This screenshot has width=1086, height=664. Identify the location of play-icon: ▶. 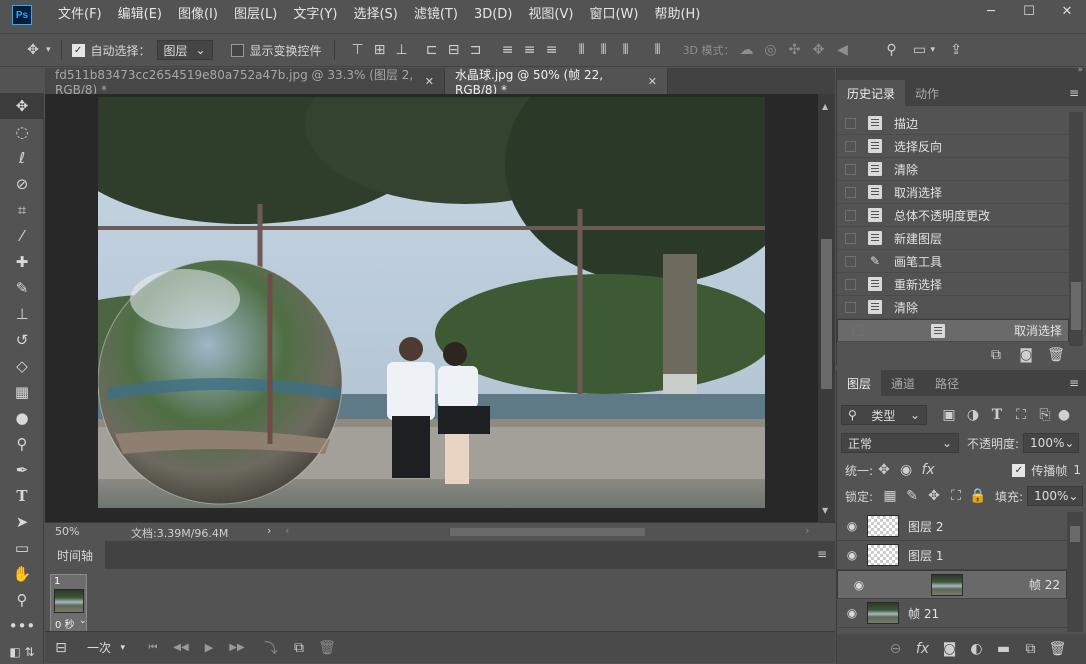
(209, 647).